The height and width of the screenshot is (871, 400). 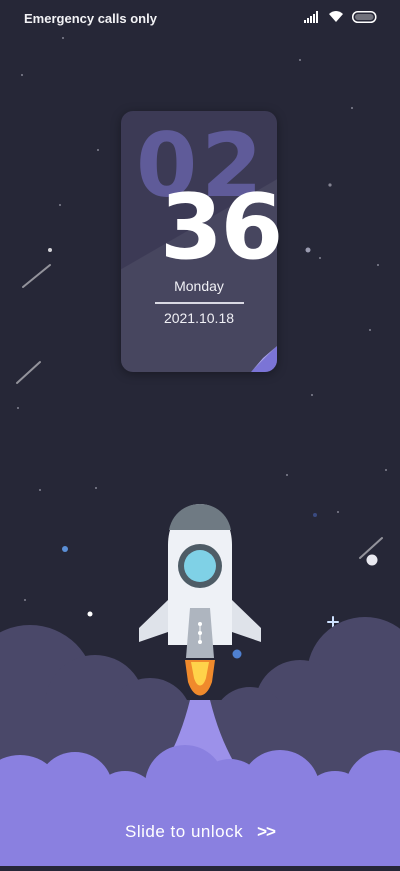 I want to click on unlock-arrows-icon: >>, so click(x=266, y=831).